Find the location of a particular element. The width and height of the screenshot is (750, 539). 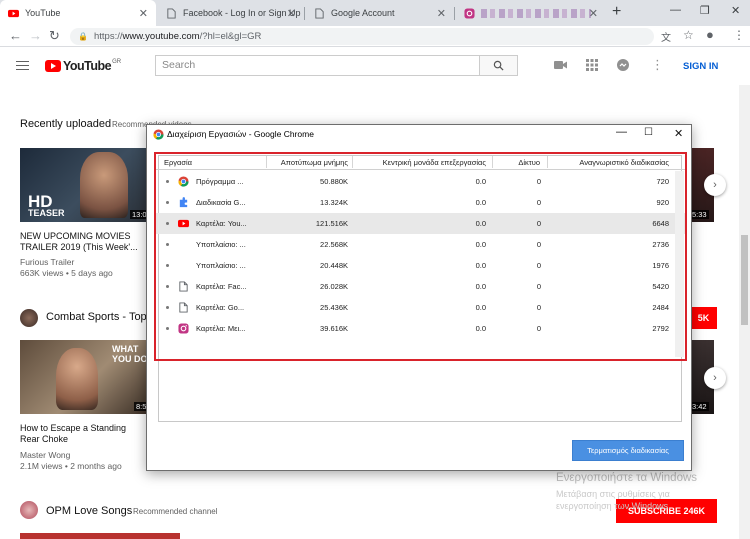

video-title: How to Escape a Standing Rear Choke is located at coordinates (80, 434).